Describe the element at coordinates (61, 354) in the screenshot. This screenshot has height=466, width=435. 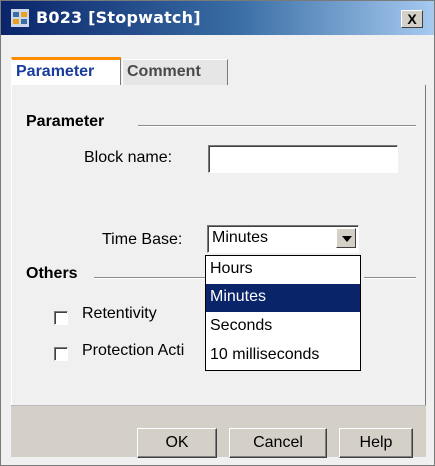
I see `protection-active-checkbox` at that location.